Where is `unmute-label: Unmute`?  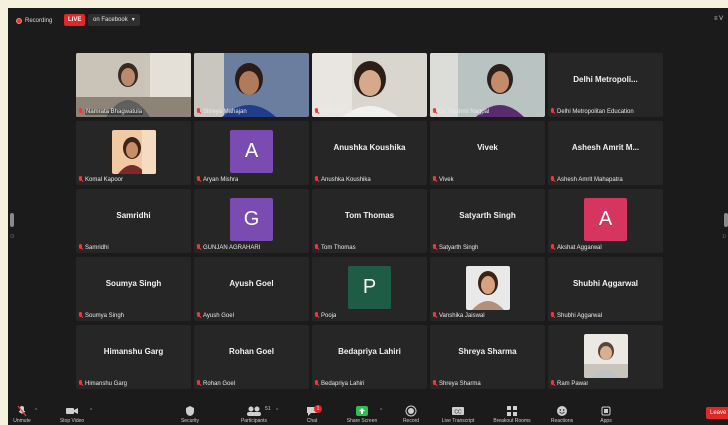 unmute-label: Unmute is located at coordinates (22, 421).